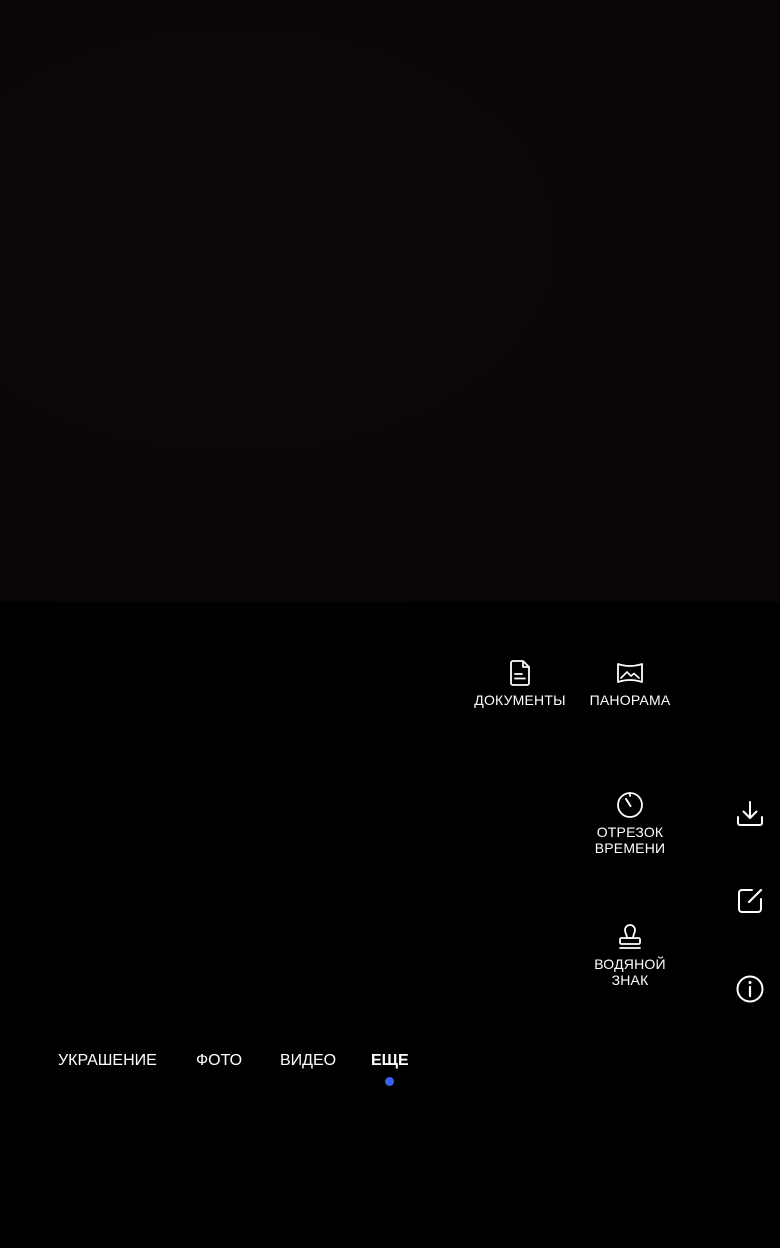  I want to click on mode-watermark-label: ВОДЯНОЙ ЗНАК, so click(630, 972).